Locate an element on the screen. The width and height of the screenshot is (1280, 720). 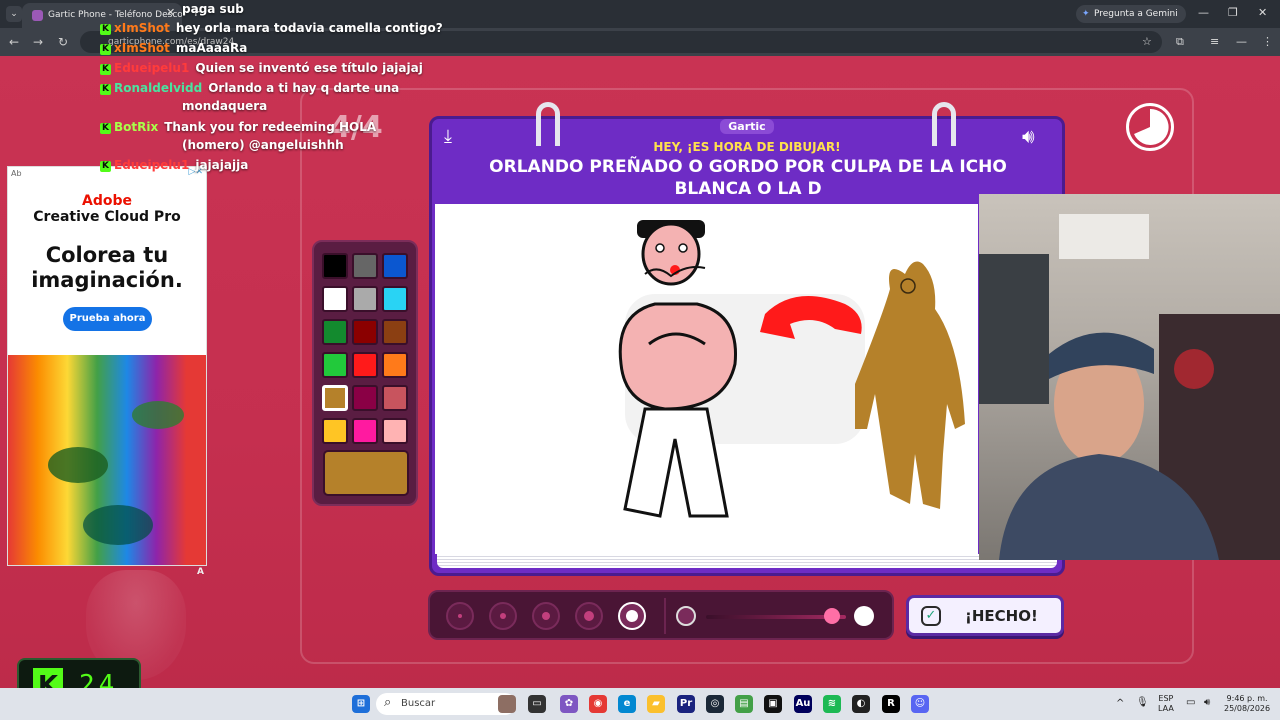
brush-toolbar is located at coordinates (661, 615).